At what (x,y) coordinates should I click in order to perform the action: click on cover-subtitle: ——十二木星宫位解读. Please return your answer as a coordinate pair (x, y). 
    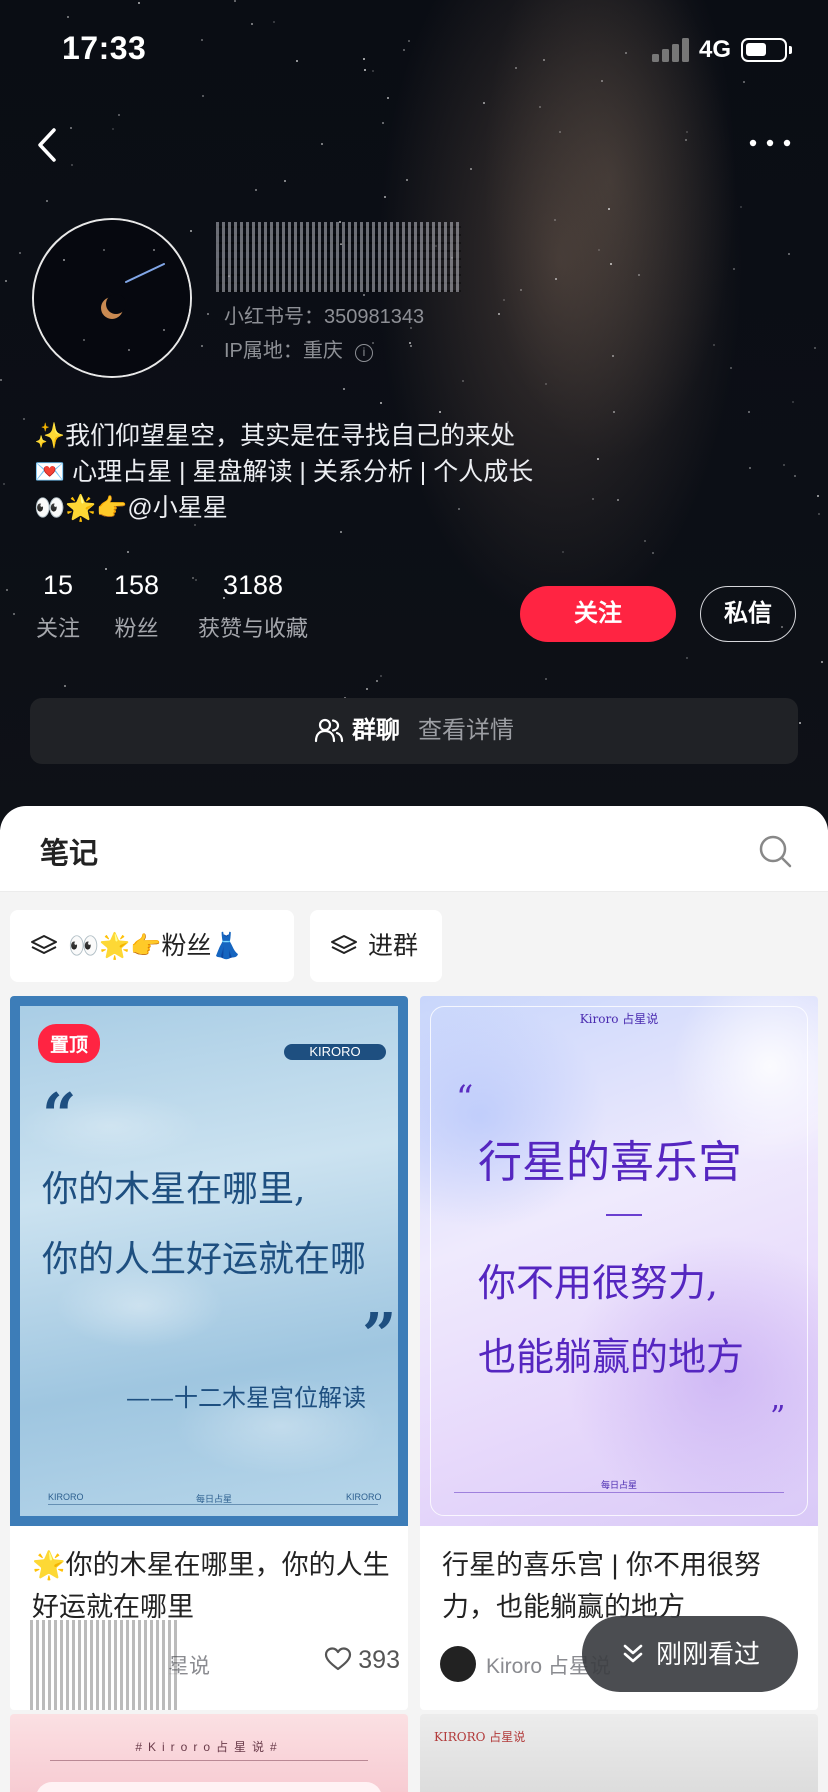
    Looking at the image, I should click on (246, 1398).